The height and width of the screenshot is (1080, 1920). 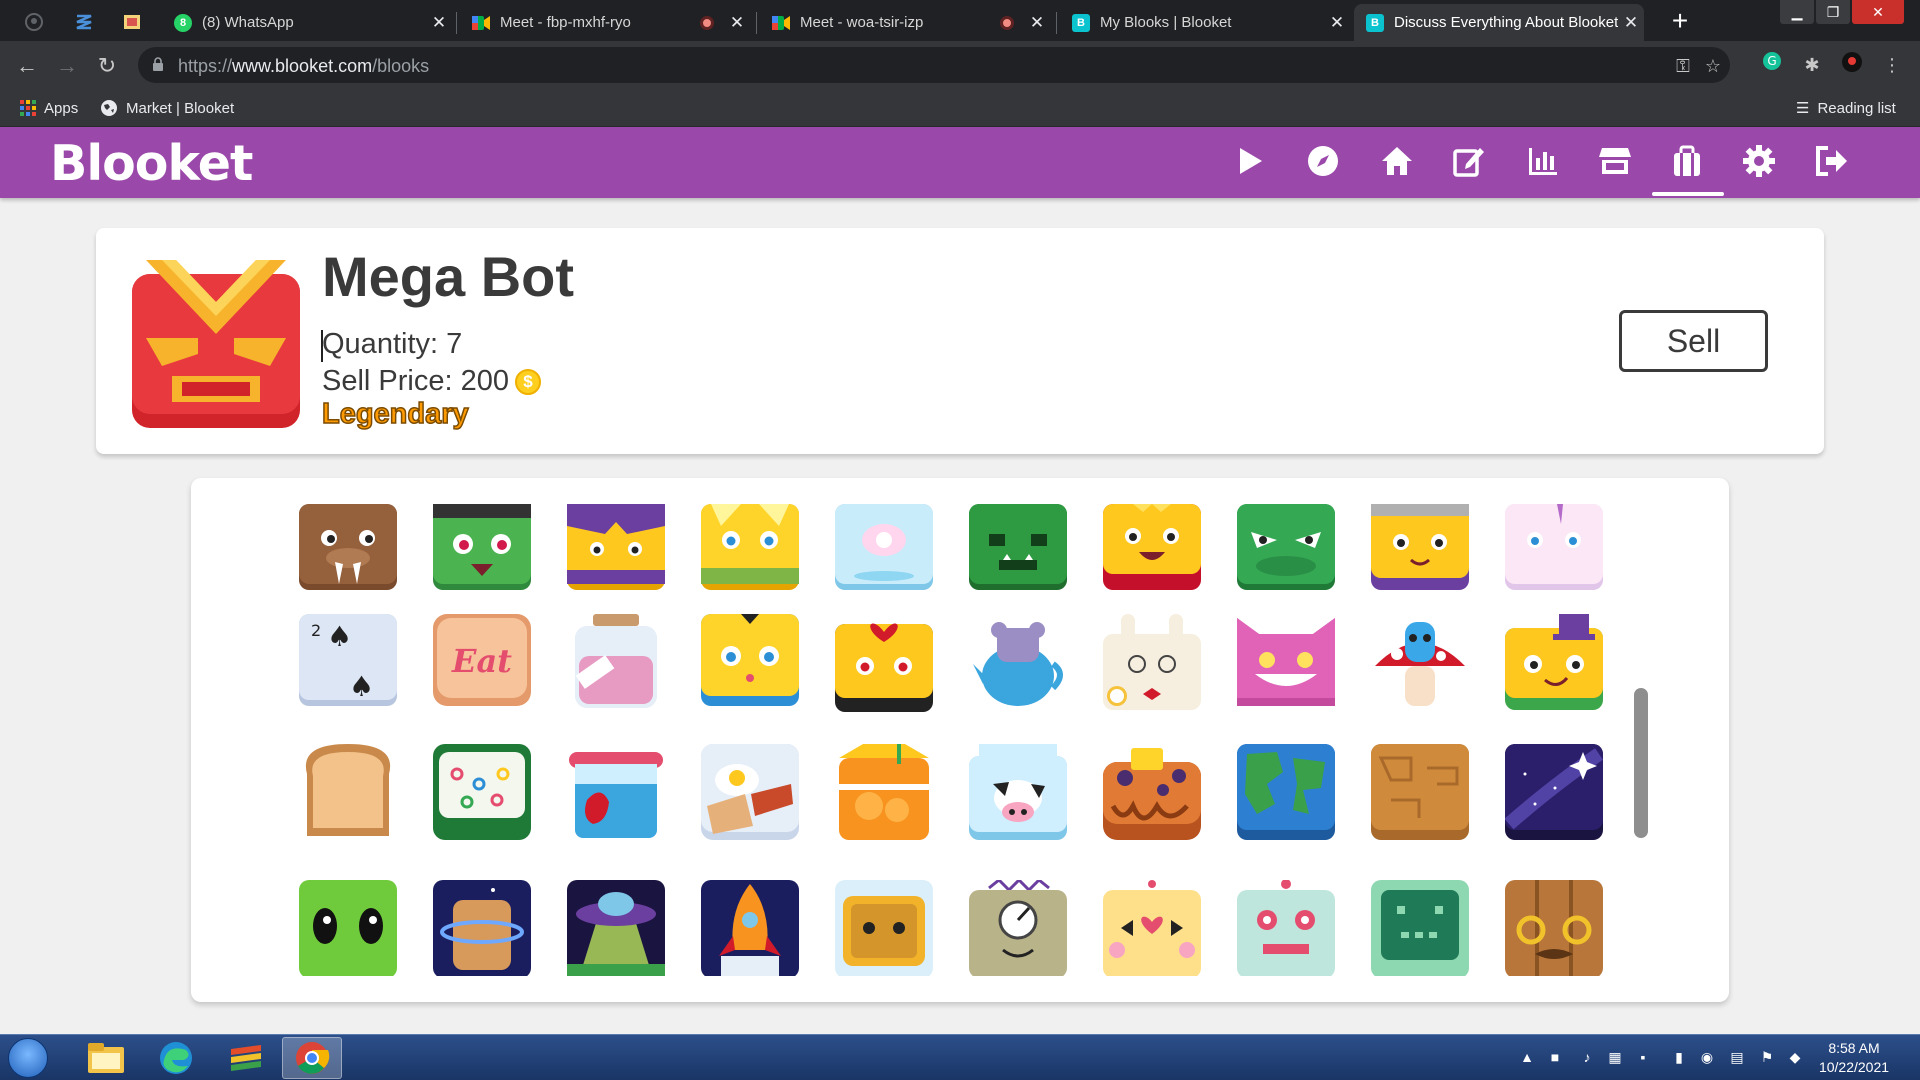 I want to click on compass-icon, so click(x=1323, y=161).